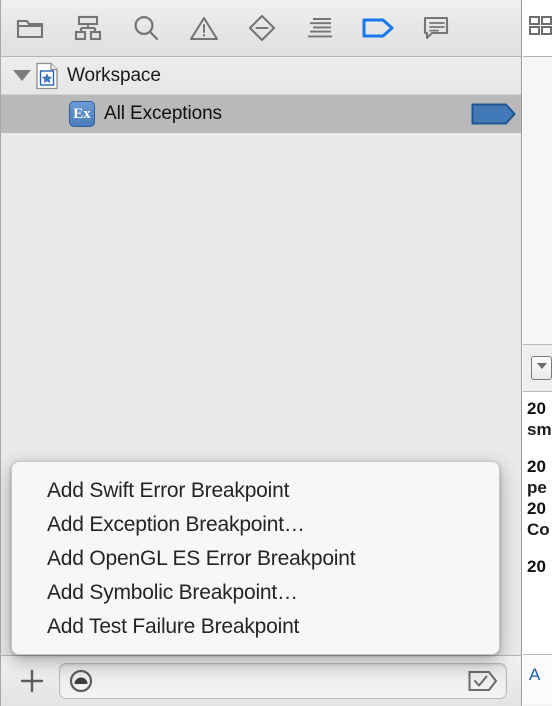 This screenshot has height=706, width=552. I want to click on report-navigator-button, so click(436, 28).